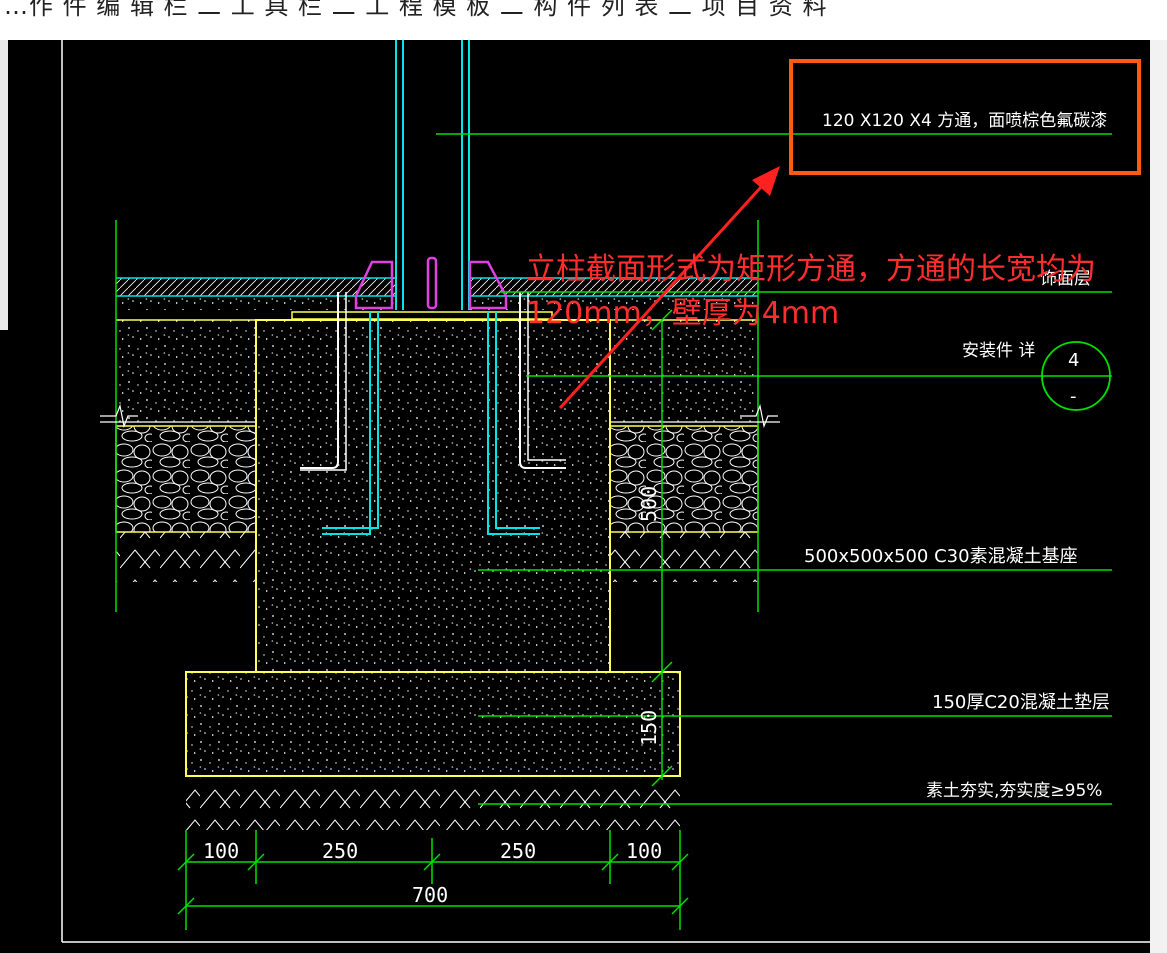 The height and width of the screenshot is (953, 1167). What do you see at coordinates (649, 728) in the screenshot?
I see `dim-height-150: 150` at bounding box center [649, 728].